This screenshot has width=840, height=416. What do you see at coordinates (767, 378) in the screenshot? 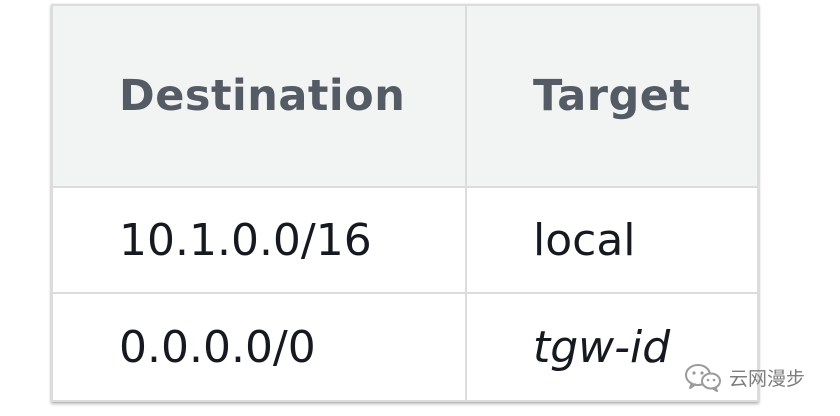
I see `watermark-text: 云网漫步` at bounding box center [767, 378].